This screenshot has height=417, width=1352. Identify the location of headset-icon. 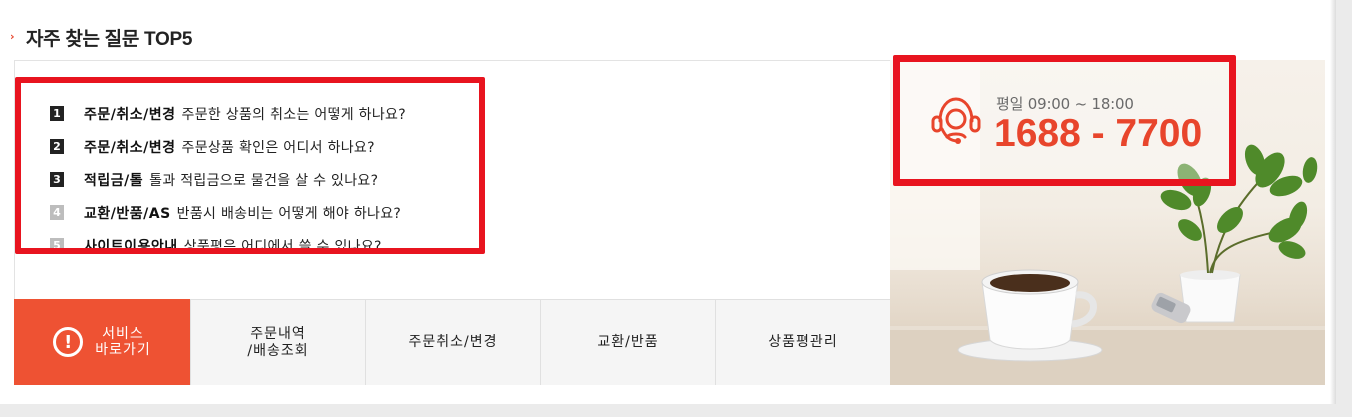
(956, 120).